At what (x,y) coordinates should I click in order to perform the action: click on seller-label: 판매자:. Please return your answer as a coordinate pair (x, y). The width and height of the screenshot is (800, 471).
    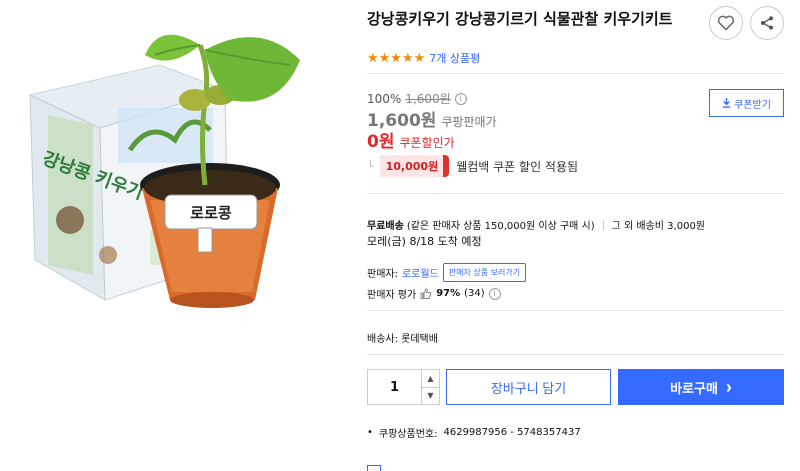
    Looking at the image, I should click on (382, 274).